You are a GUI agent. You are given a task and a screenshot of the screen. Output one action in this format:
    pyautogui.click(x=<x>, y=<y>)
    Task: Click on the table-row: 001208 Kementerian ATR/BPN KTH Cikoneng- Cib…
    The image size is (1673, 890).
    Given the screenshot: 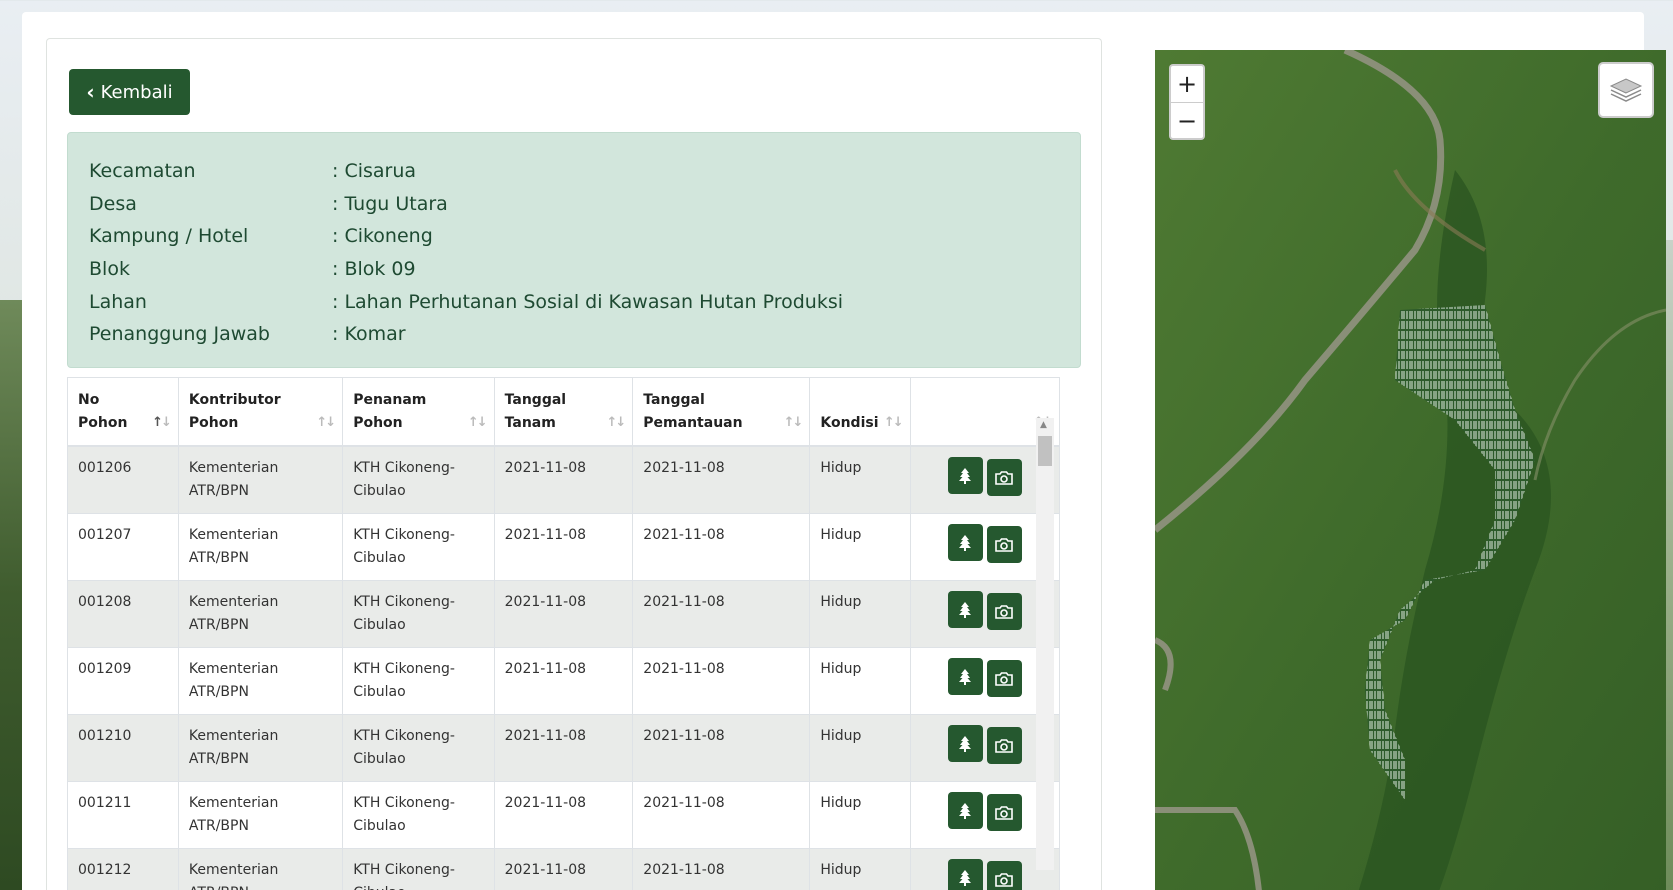 What is the action you would take?
    pyautogui.click(x=564, y=614)
    